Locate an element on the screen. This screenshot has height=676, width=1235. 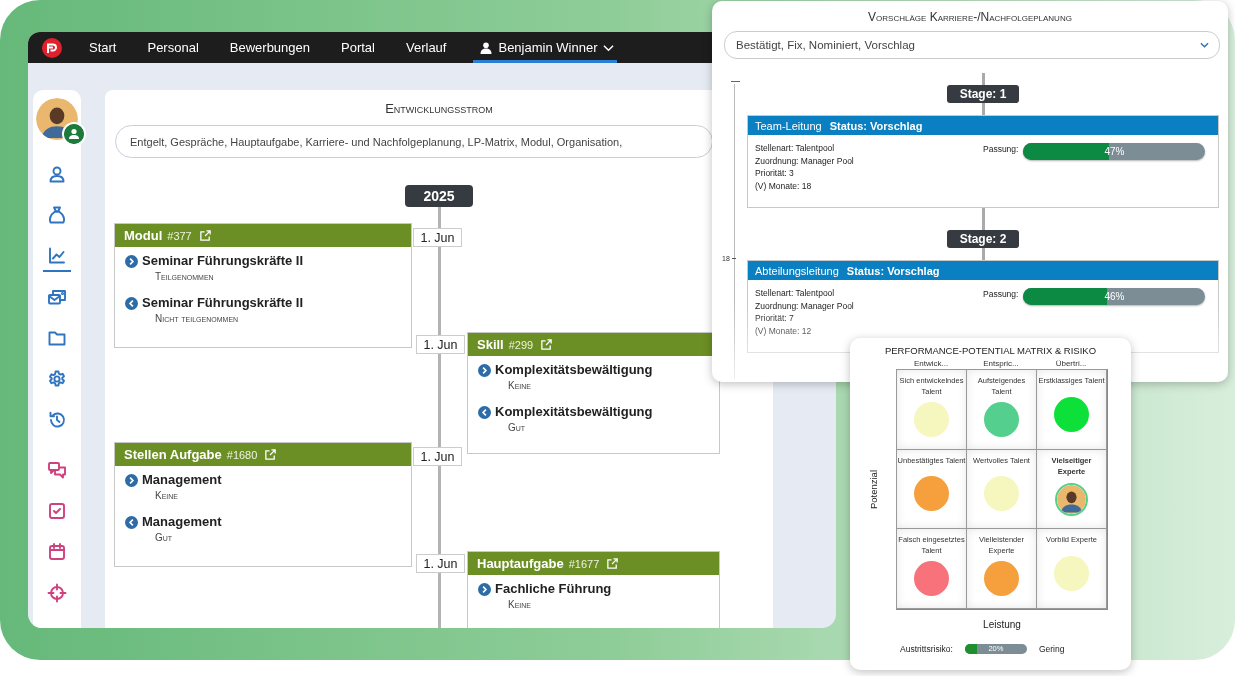
detail-text: (V) Monate: 18 is located at coordinates (784, 185).